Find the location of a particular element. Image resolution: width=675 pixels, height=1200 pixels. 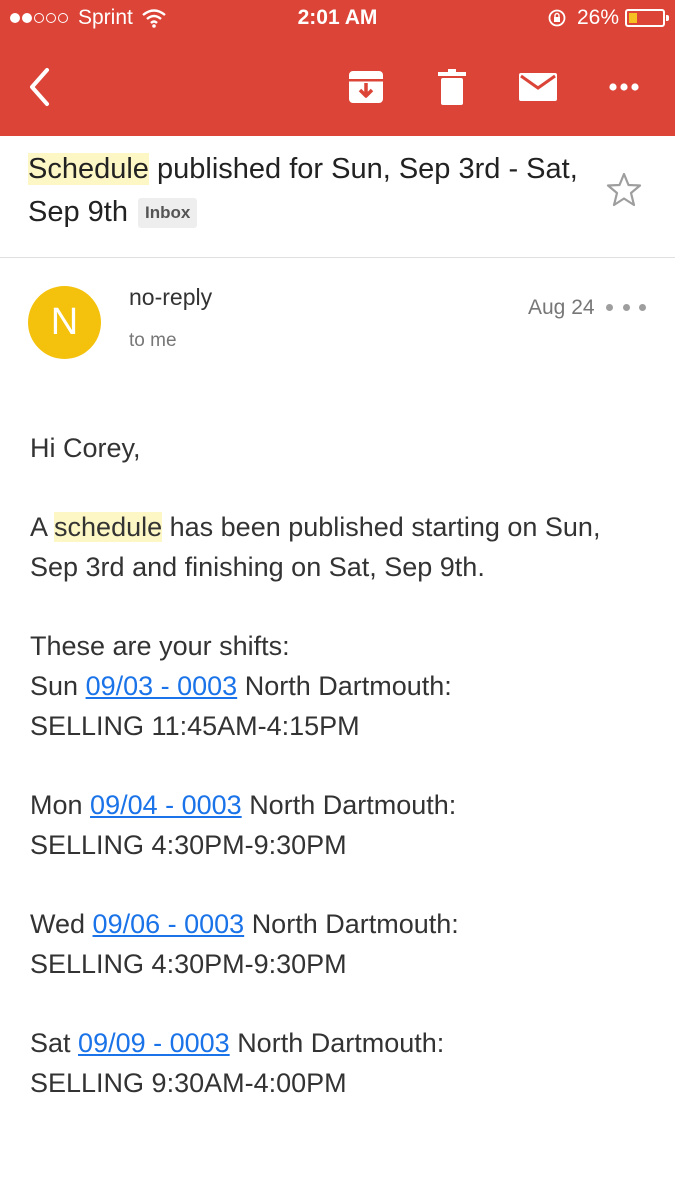

message-date: Aug 24 is located at coordinates (561, 307).